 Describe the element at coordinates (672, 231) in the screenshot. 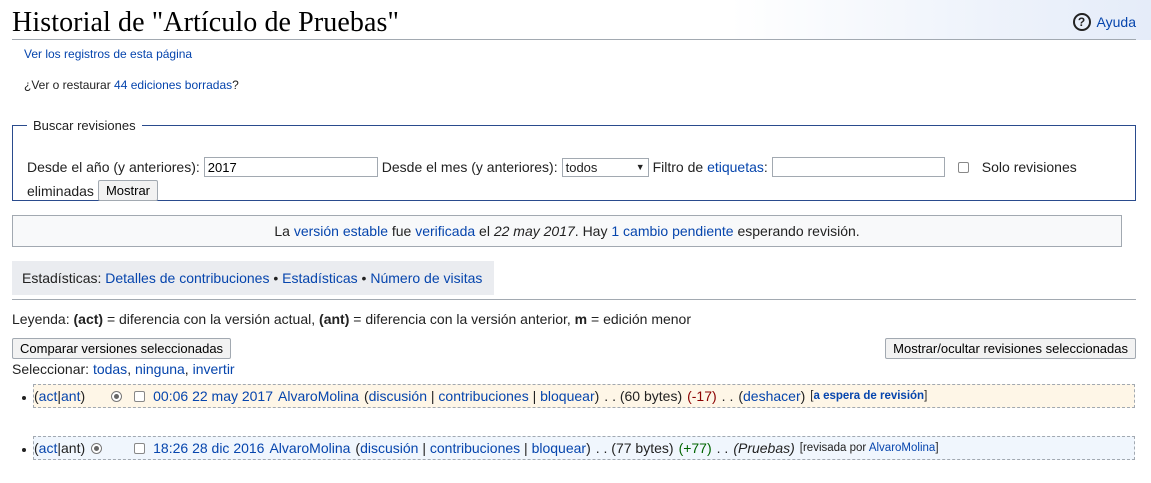

I see `pending-change-link: 1 cambio pendiente` at that location.